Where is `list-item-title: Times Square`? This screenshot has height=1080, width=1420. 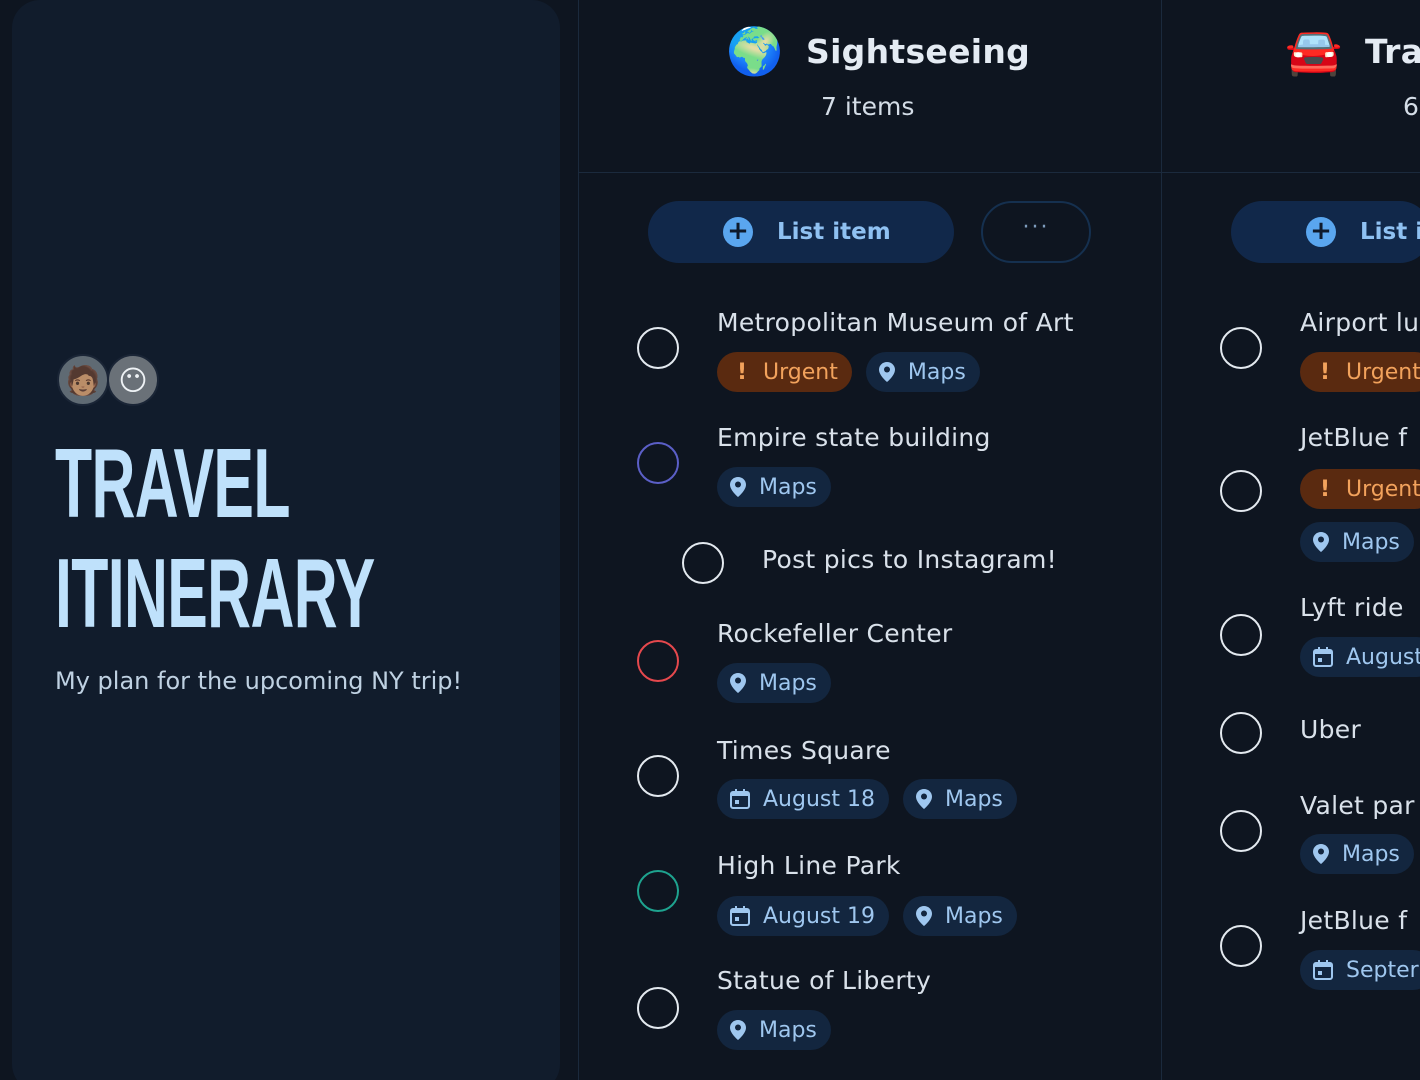
list-item-title: Times Square is located at coordinates (804, 750).